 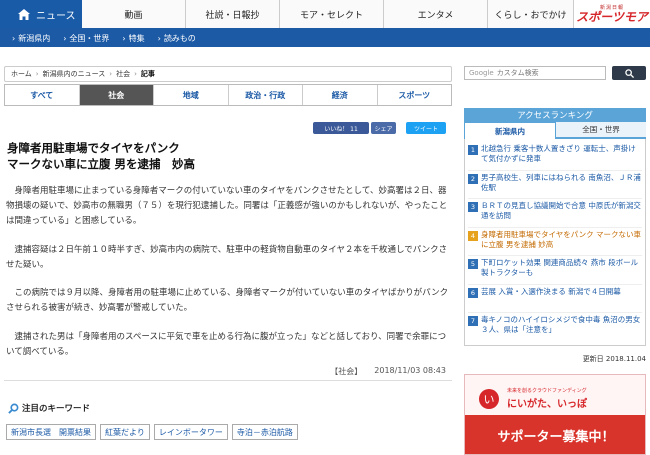 I want to click on supporter-banner: い 未来を創るクラウドファンディング にいがた、いっぽ サポーター募集中！, so click(x=555, y=414).